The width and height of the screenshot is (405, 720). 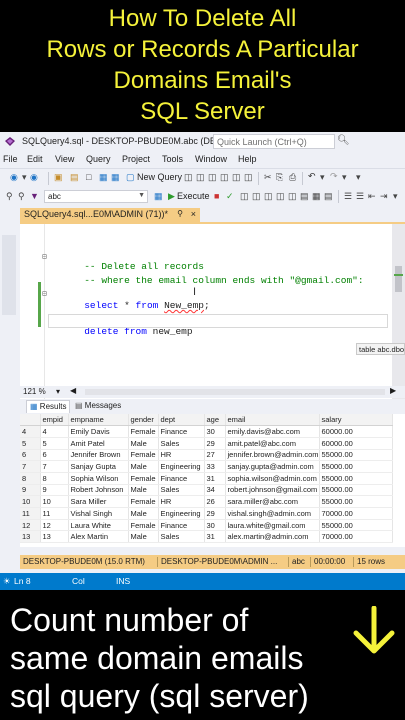 I want to click on table-cell-empid: 5, so click(x=54, y=443).